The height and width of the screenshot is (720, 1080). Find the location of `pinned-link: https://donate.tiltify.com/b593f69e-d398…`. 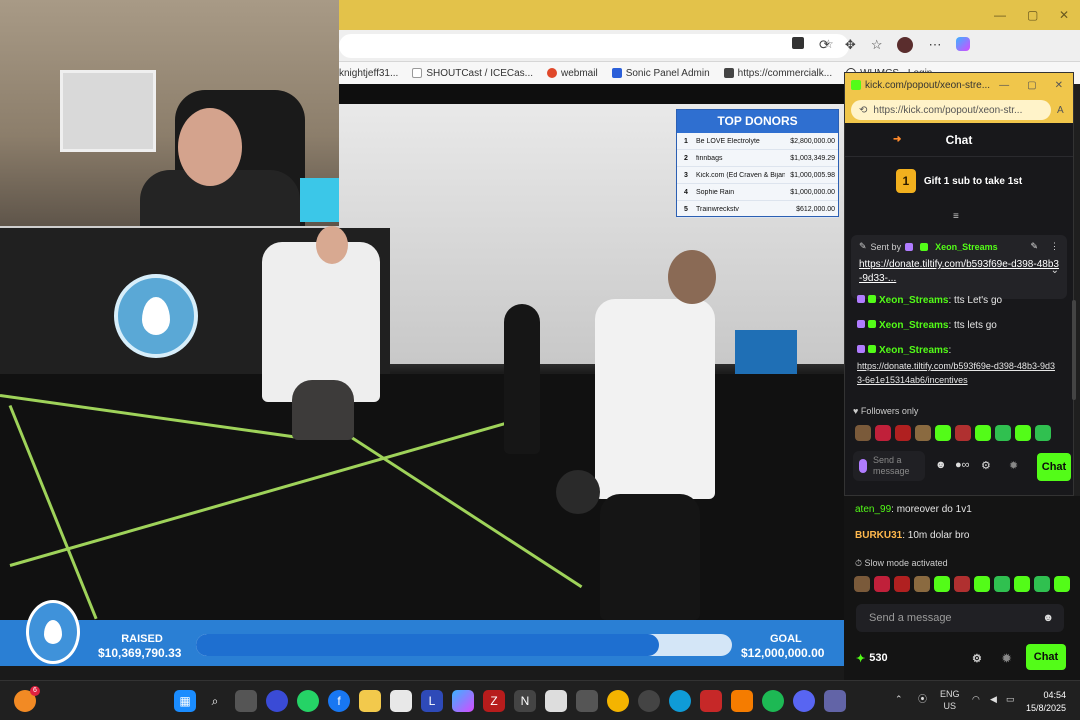

pinned-link: https://donate.tiltify.com/b593f69e-d398… is located at coordinates (959, 272).